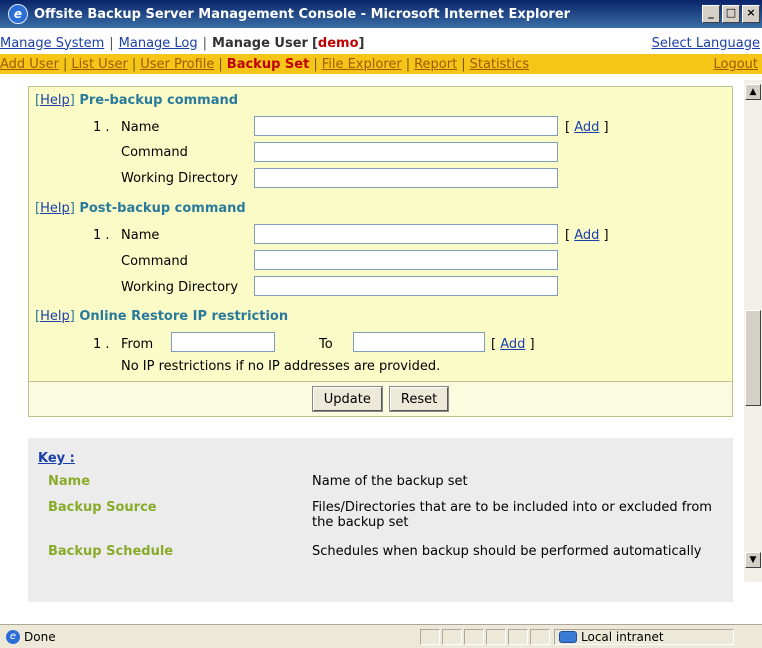  Describe the element at coordinates (362, 64) in the screenshot. I see `tab-file-explorer: File Explorer` at that location.